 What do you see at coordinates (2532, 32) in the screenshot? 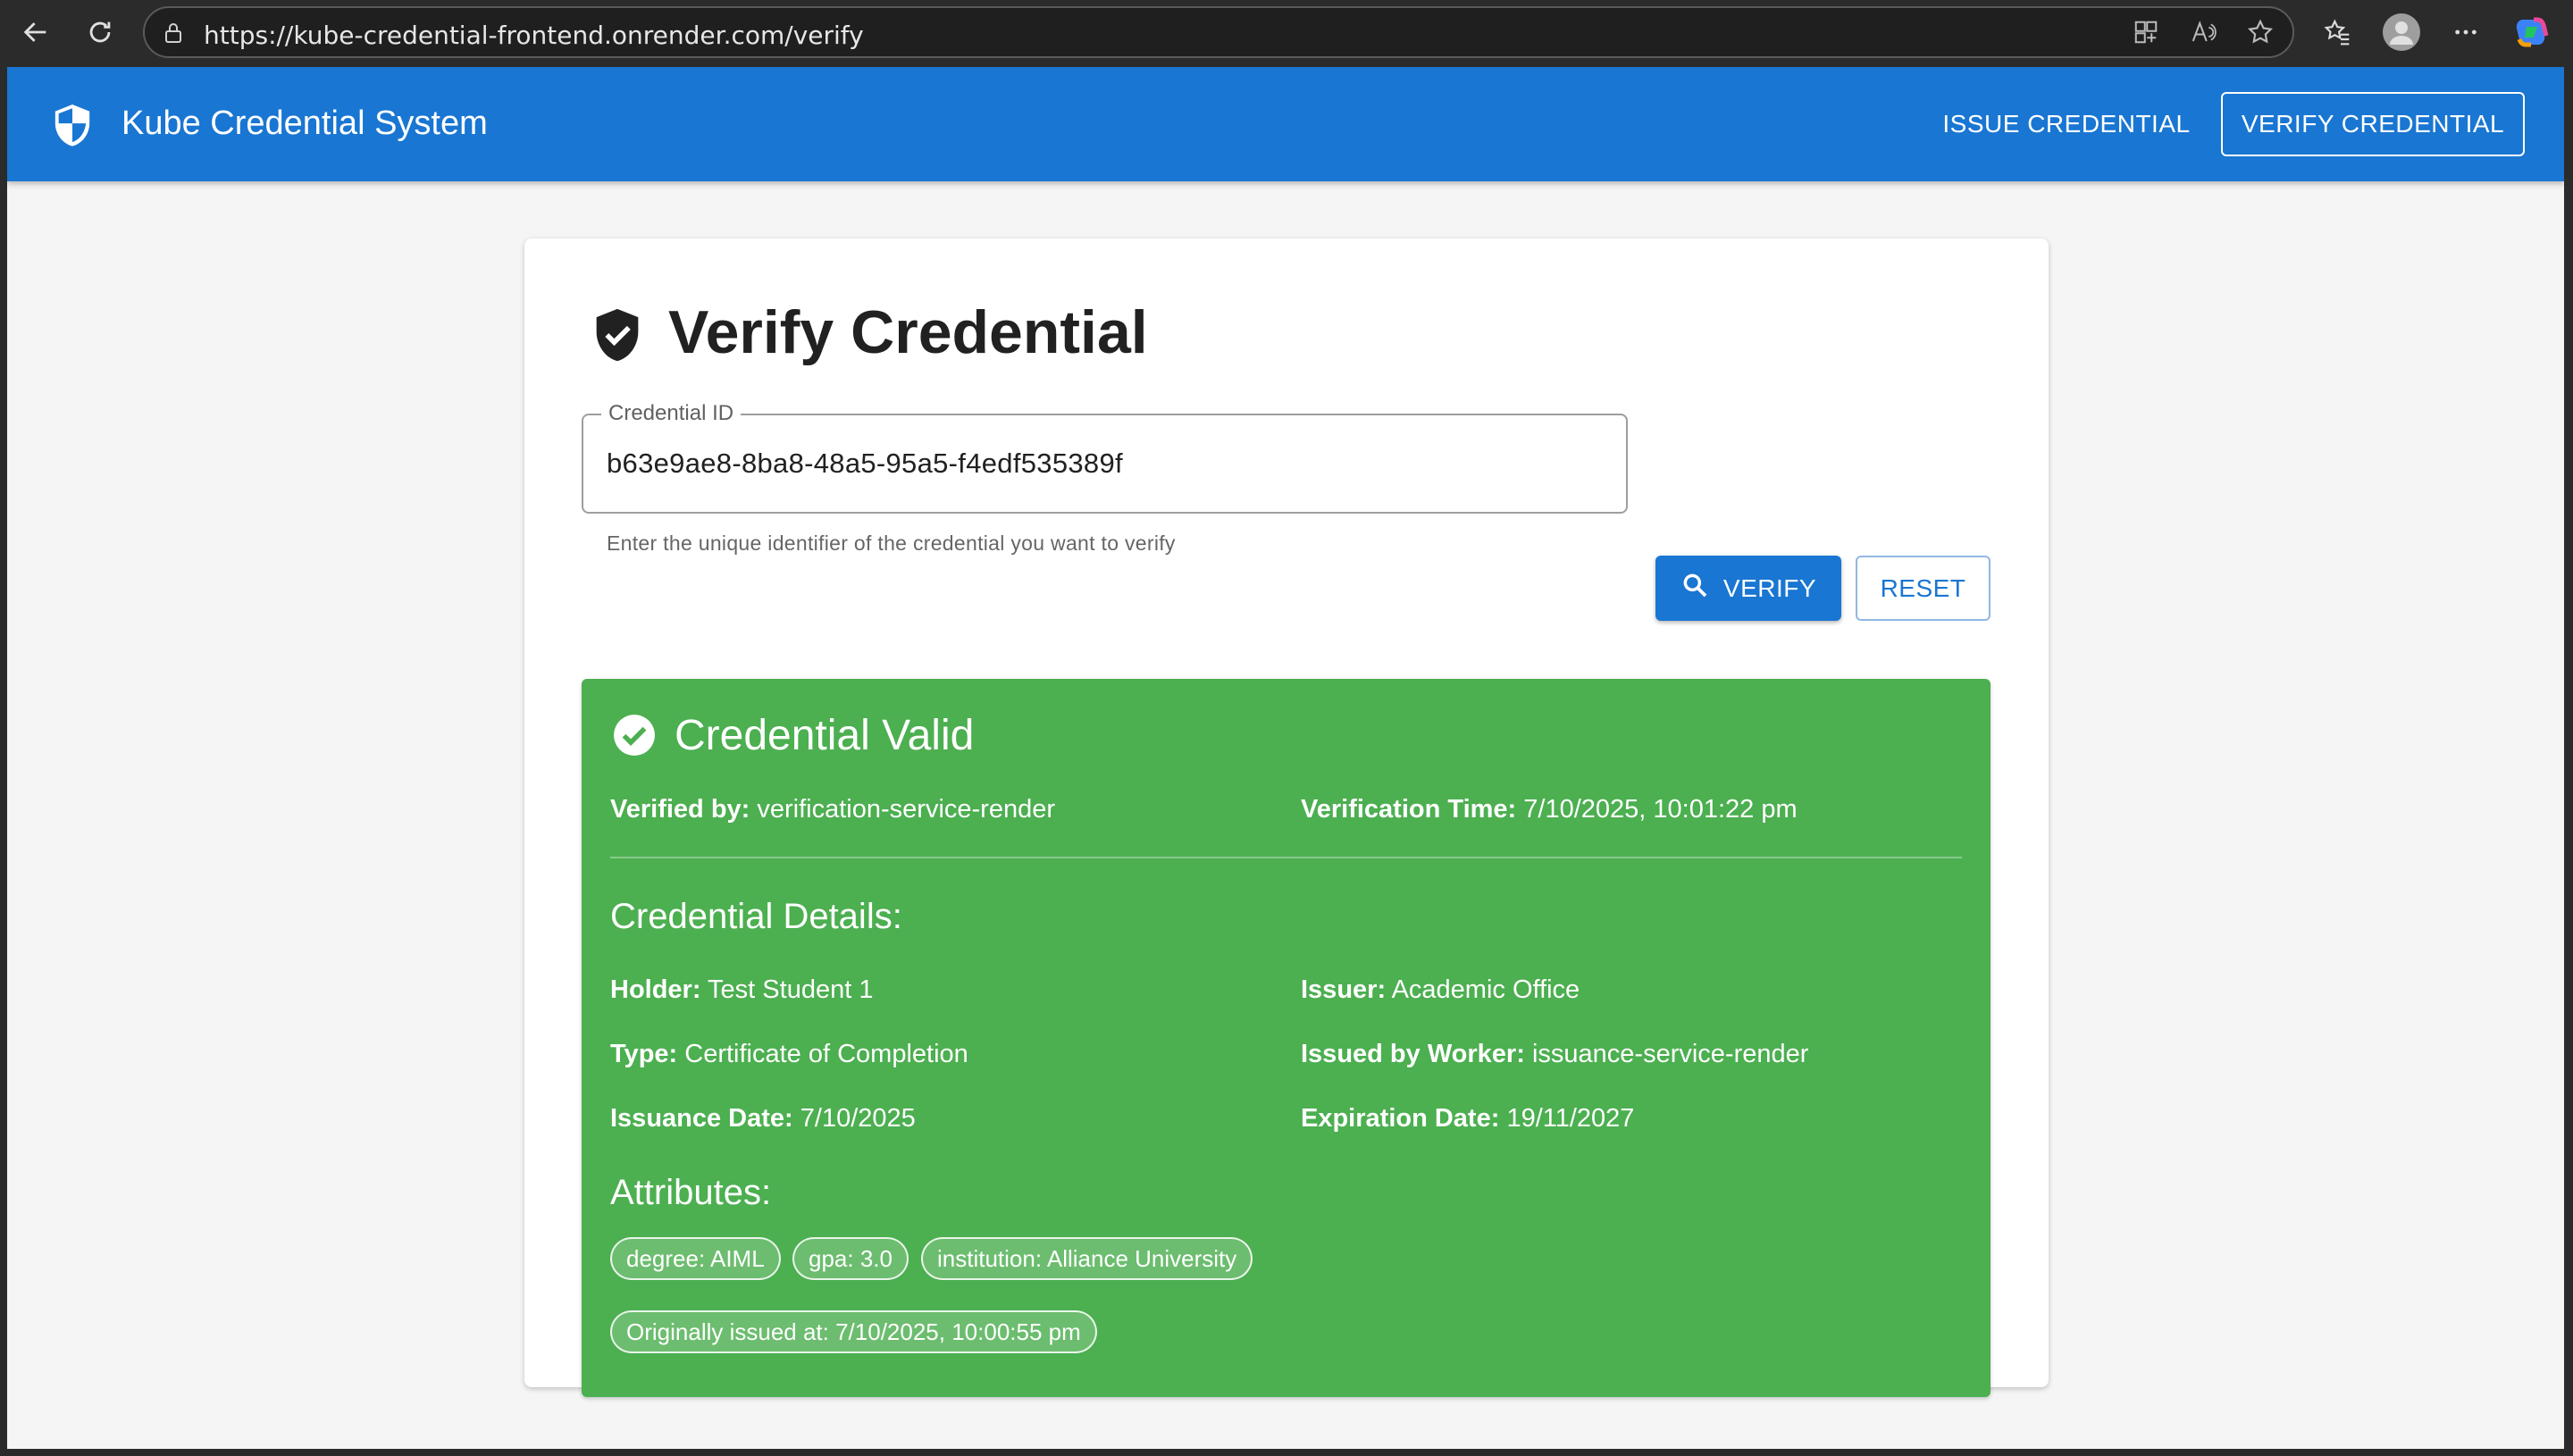
I see `copilot-icon` at bounding box center [2532, 32].